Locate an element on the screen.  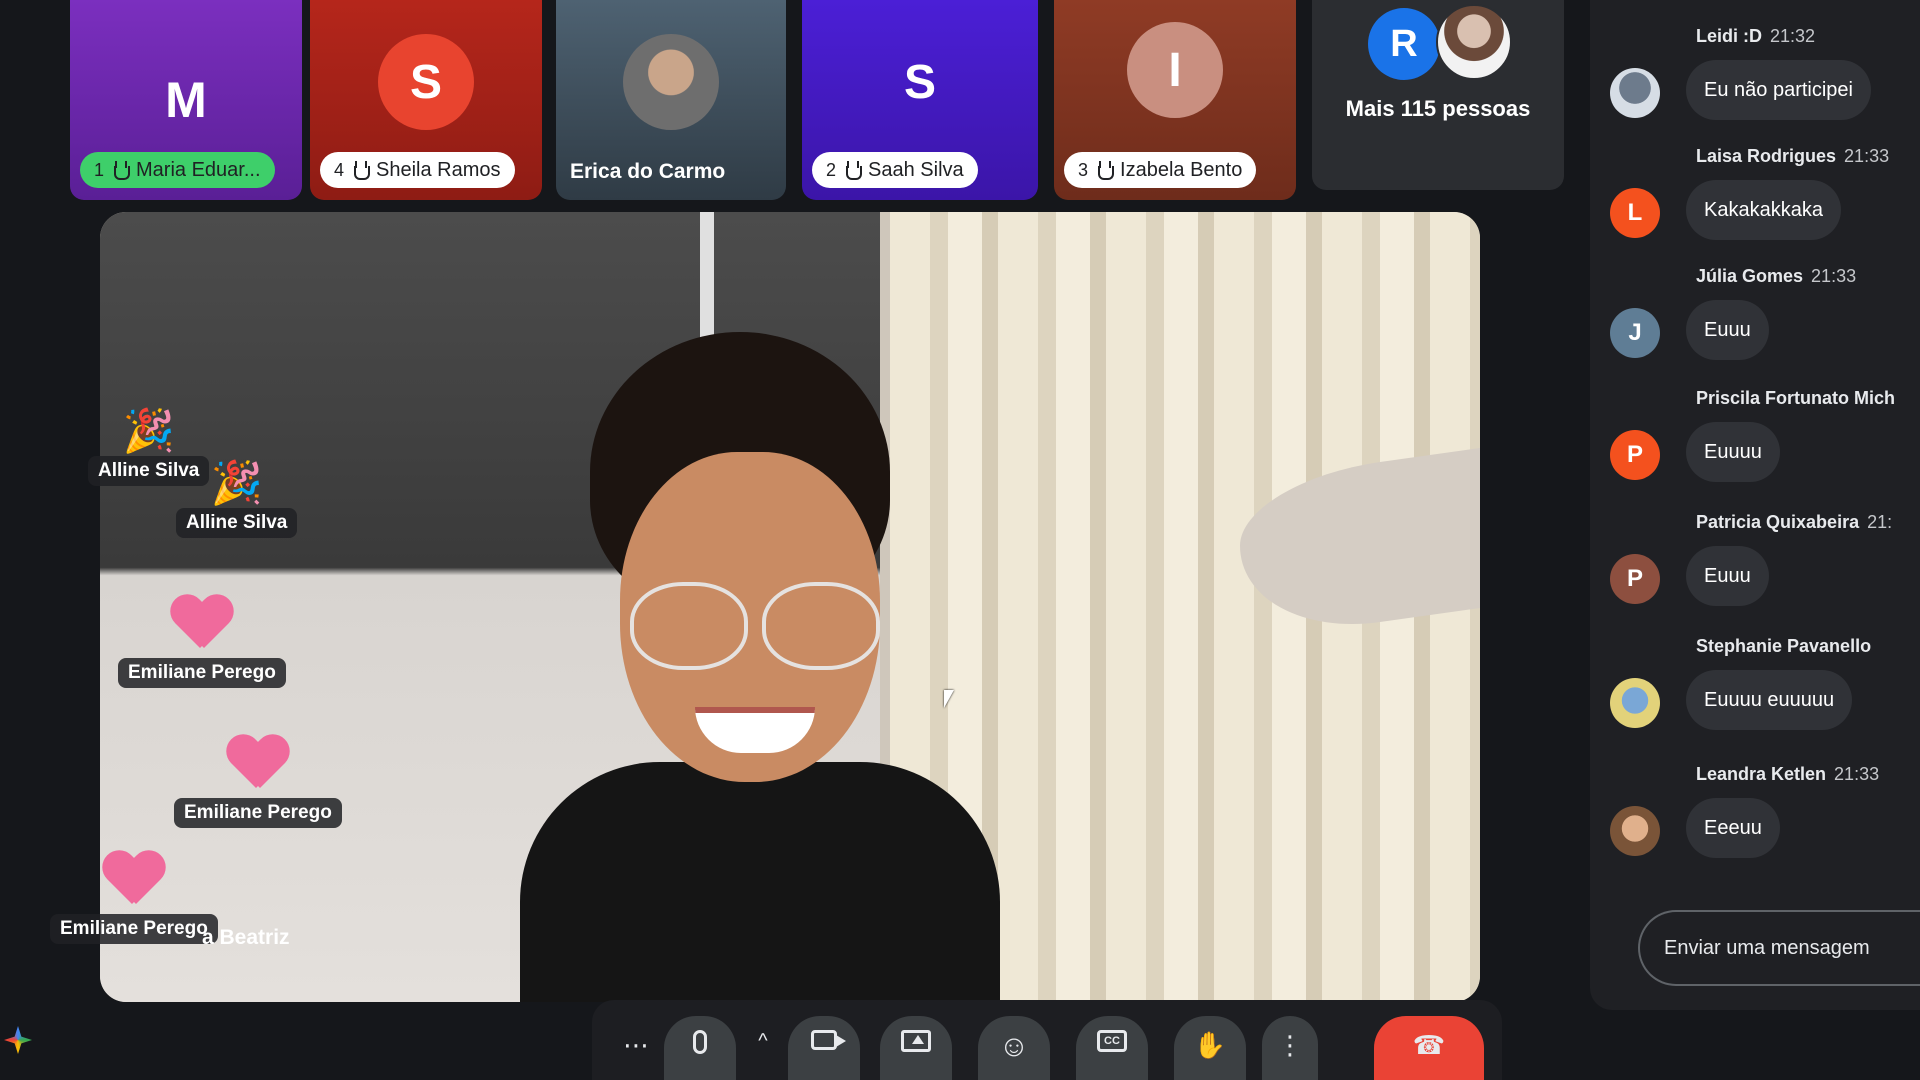
main-video-name-label: a Beatriz is located at coordinates (246, 937).